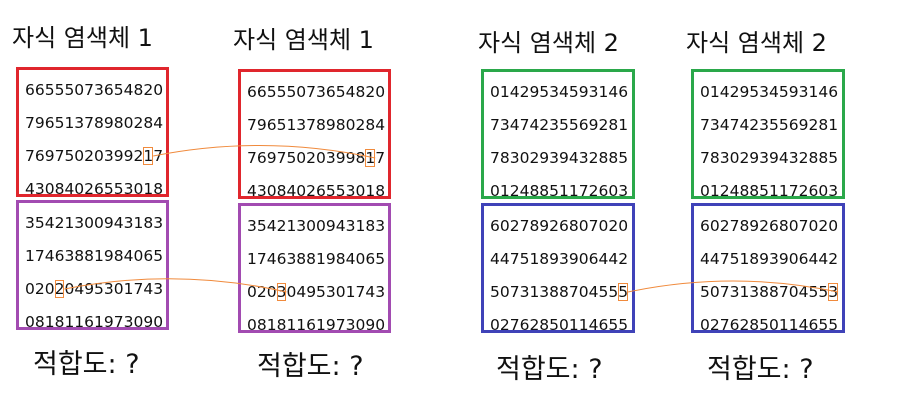  Describe the element at coordinates (623, 292) in the screenshot. I see `mutated-gene-digit: 5` at that location.